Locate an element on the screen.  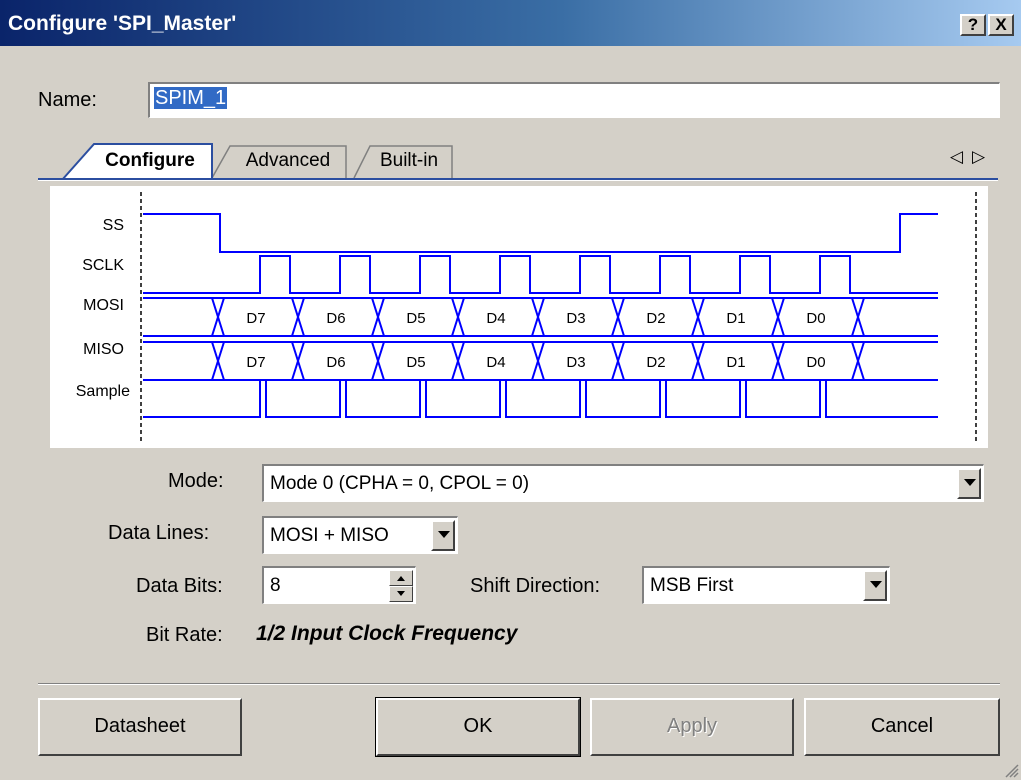
data-lines-value: MOSI + MISO is located at coordinates (329, 535).